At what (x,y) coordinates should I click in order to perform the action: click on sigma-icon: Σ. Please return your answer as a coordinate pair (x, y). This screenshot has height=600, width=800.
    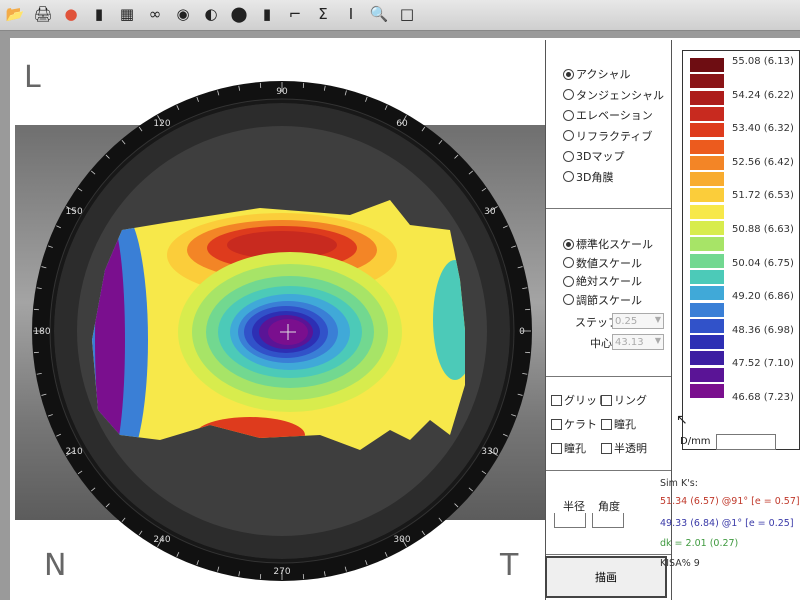
    Looking at the image, I should click on (323, 14).